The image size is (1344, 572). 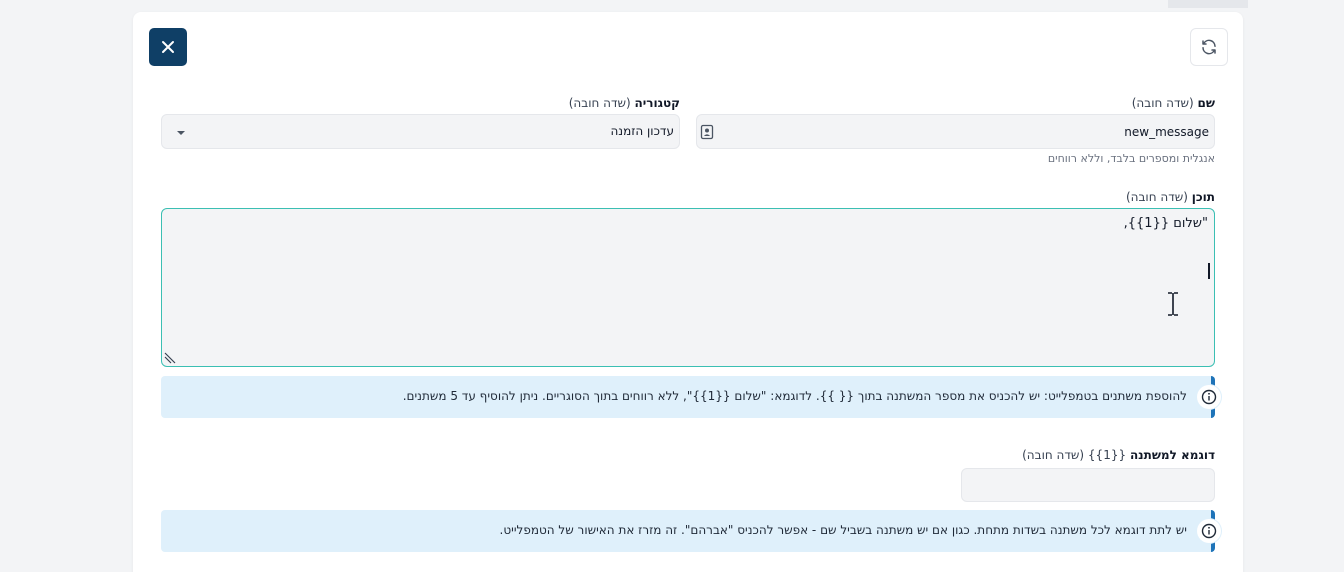 I want to click on resize-handle-icon, so click(x=170, y=358).